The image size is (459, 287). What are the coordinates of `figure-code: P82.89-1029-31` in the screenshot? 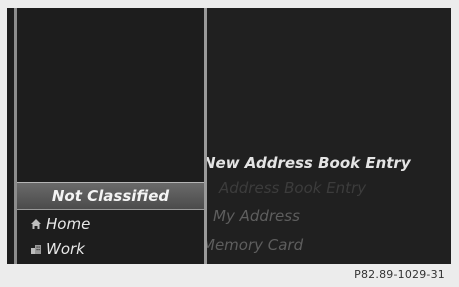 It's located at (399, 274).